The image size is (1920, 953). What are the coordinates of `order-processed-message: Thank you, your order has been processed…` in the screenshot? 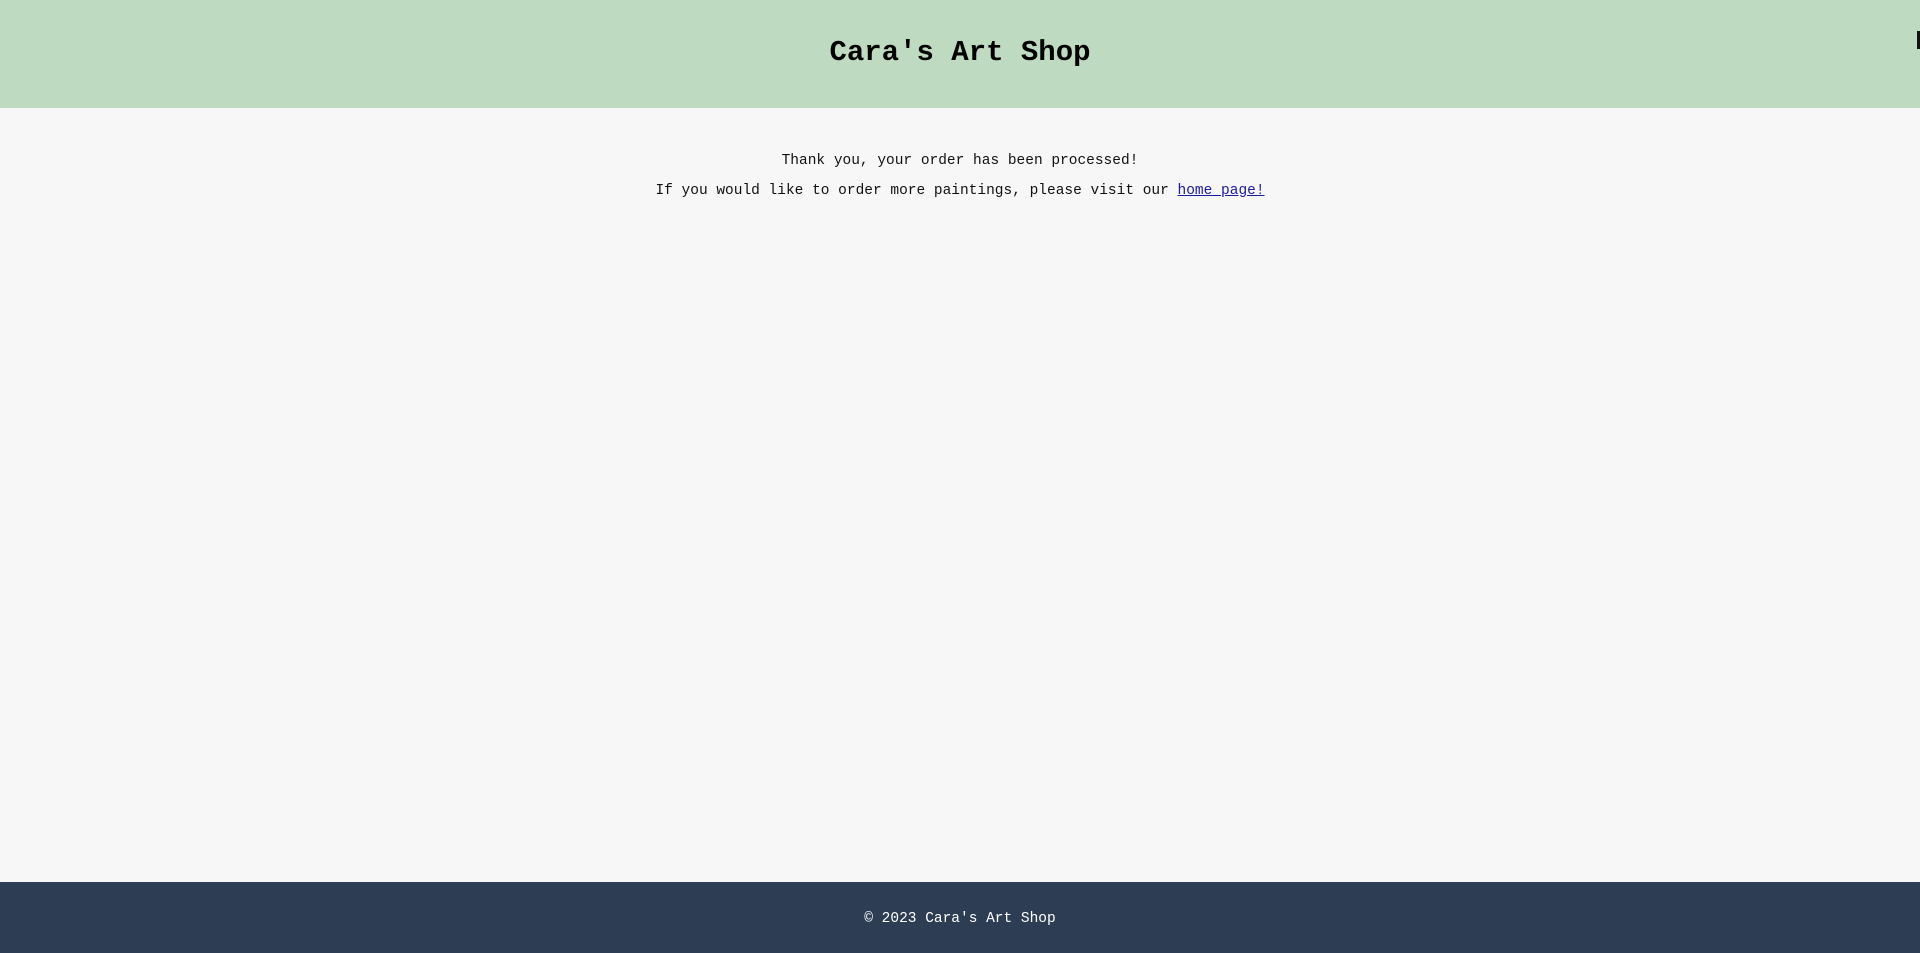 It's located at (960, 161).